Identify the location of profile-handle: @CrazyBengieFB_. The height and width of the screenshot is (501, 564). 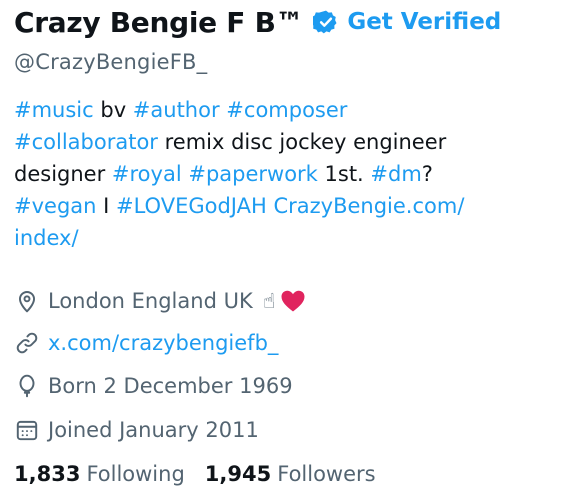
(111, 62).